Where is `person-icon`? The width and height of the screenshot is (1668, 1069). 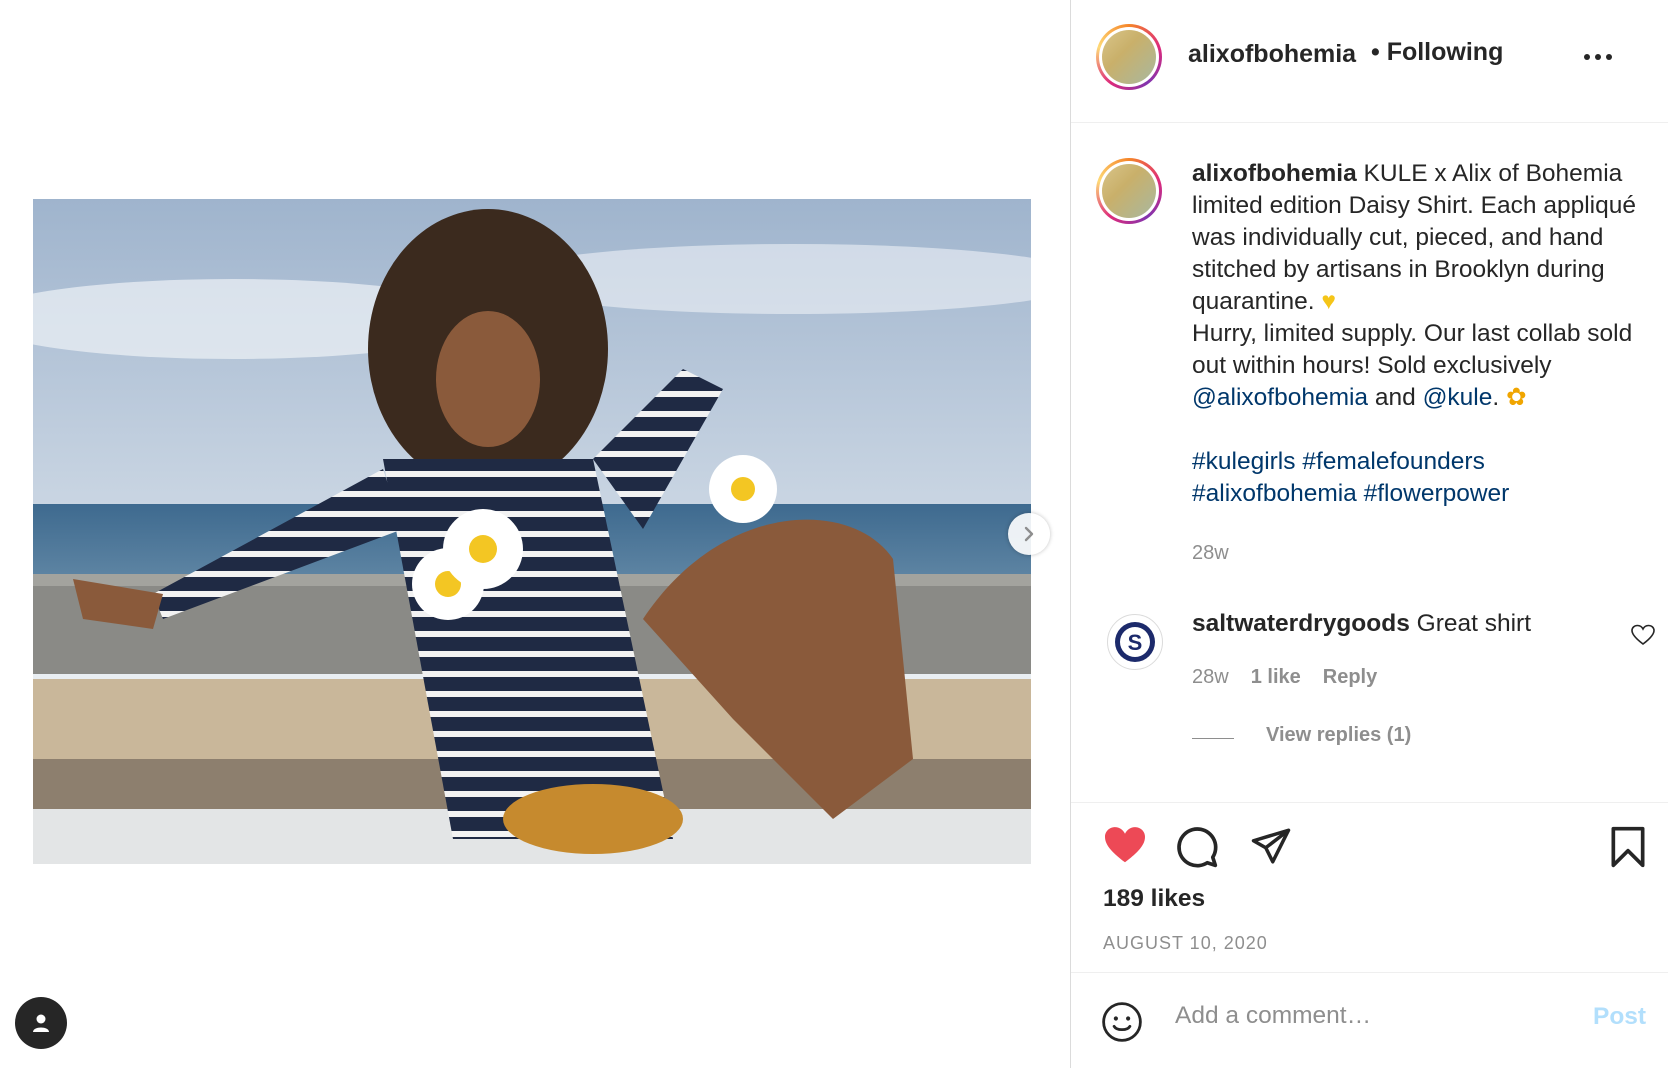 person-icon is located at coordinates (41, 1023).